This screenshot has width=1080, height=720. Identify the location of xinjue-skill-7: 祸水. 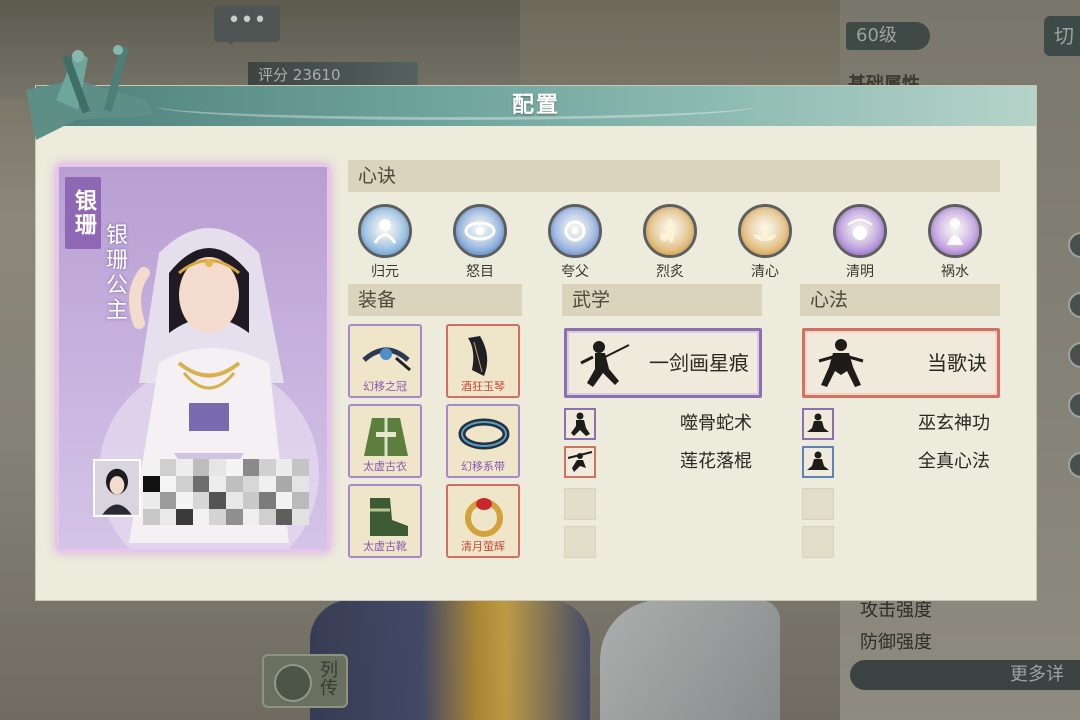
(955, 242).